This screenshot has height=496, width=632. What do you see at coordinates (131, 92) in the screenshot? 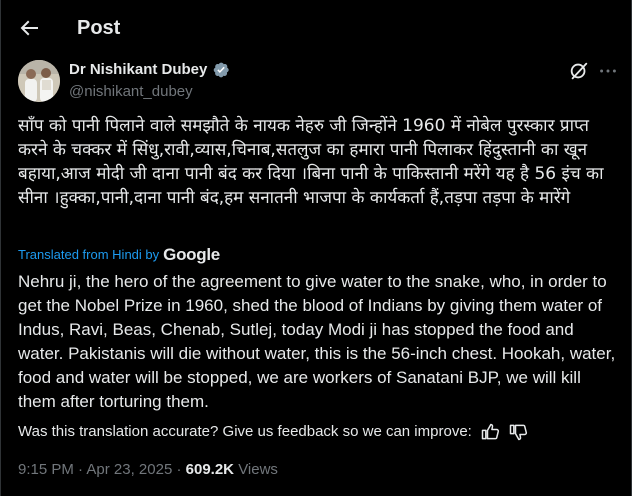
I see `author-handle: @nishikant_dubey` at bounding box center [131, 92].